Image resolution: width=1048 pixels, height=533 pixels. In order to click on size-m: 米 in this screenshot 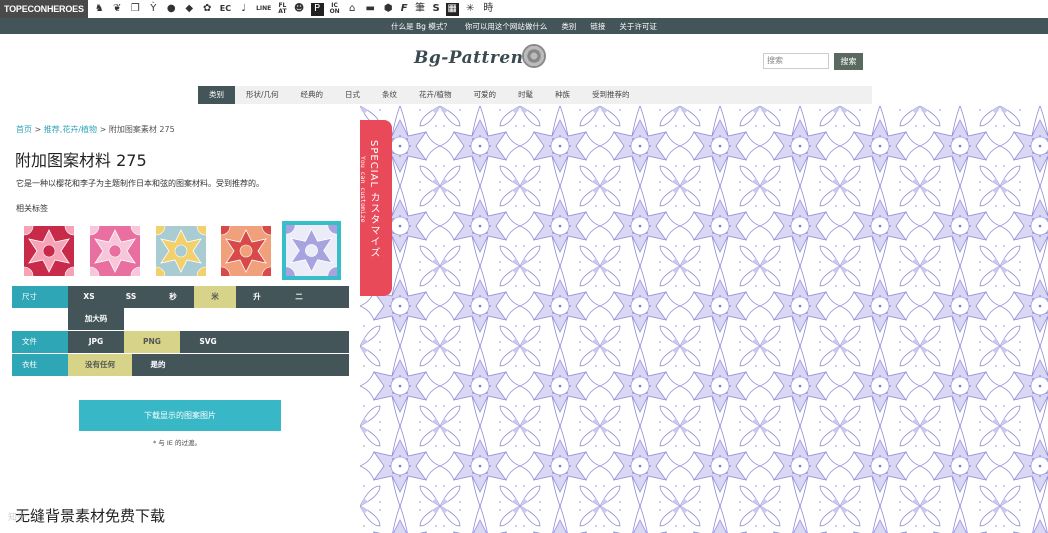, I will do `click(215, 297)`.